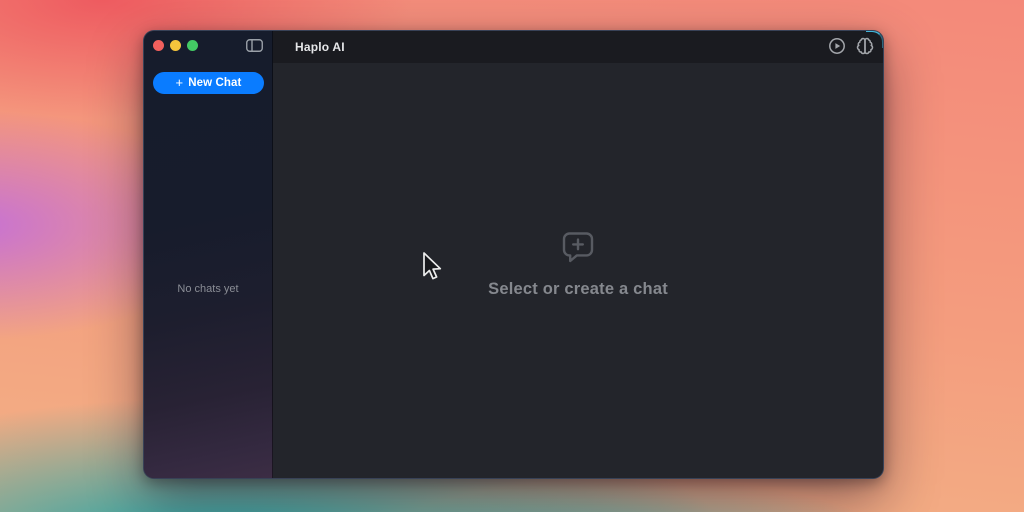  What do you see at coordinates (208, 254) in the screenshot?
I see `sidebar: + New Chat No chats yet` at bounding box center [208, 254].